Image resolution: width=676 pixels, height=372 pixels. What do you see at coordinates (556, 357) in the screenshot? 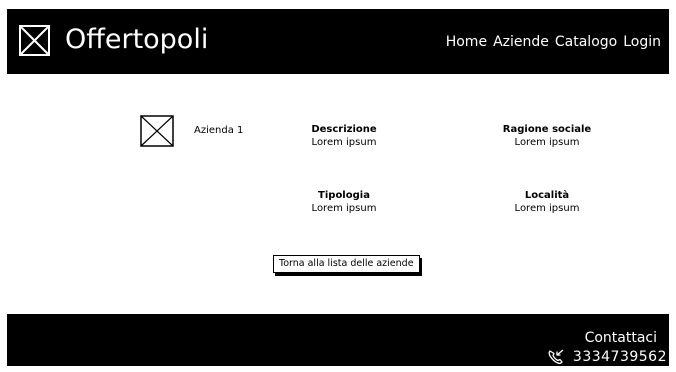
I see `phone-outgoing-icon` at bounding box center [556, 357].